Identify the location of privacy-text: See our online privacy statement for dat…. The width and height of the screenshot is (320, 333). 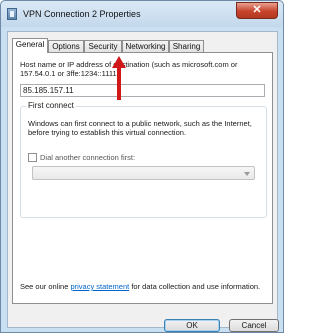
(142, 286).